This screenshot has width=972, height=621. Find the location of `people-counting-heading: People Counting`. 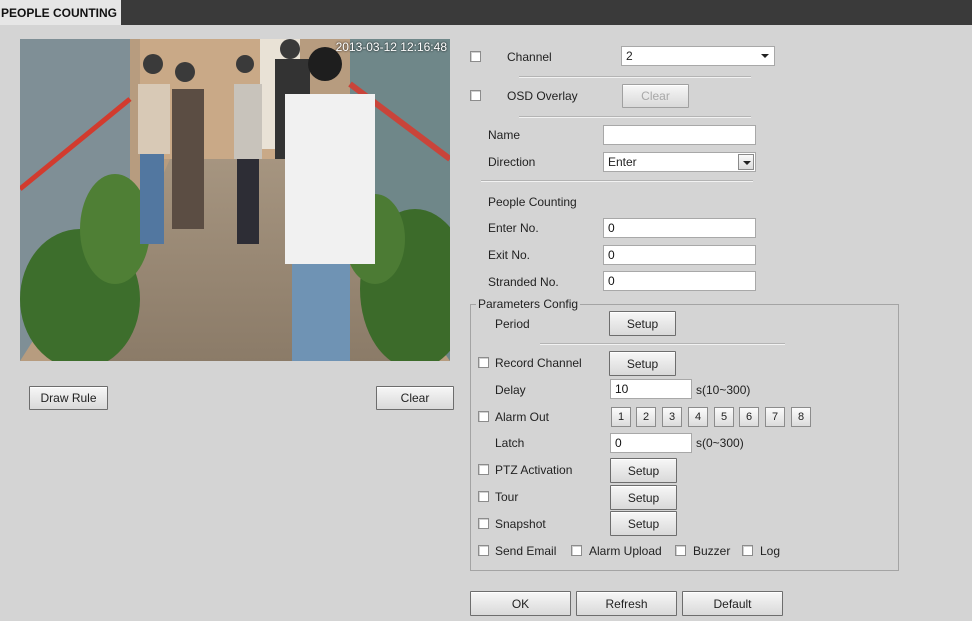

people-counting-heading: People Counting is located at coordinates (532, 202).